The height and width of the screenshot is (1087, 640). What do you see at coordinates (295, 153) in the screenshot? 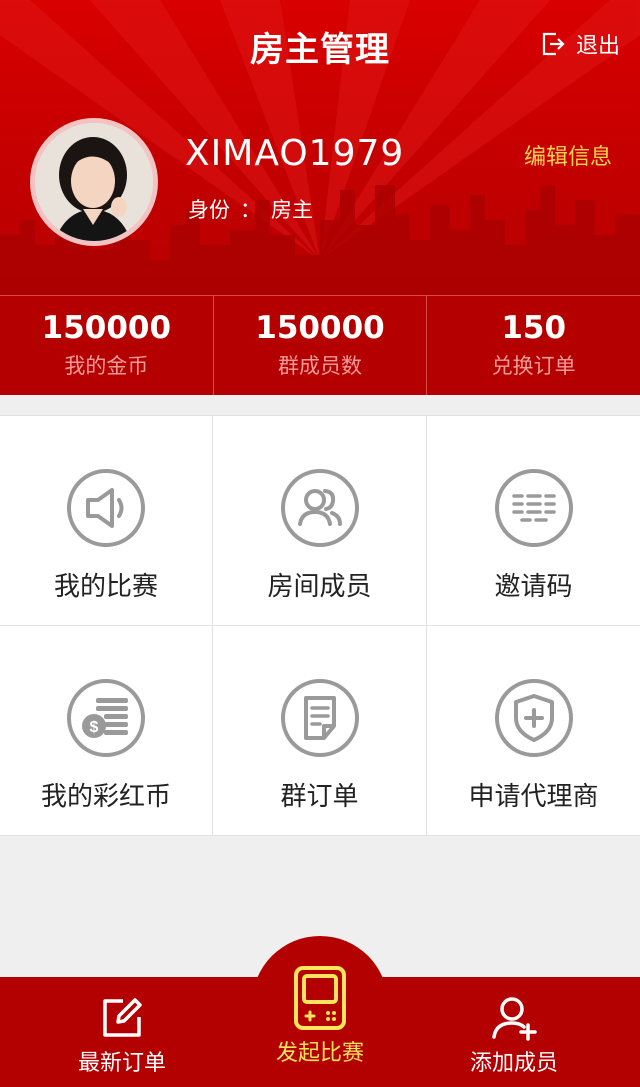
I see `username: XIMAO1979` at bounding box center [295, 153].